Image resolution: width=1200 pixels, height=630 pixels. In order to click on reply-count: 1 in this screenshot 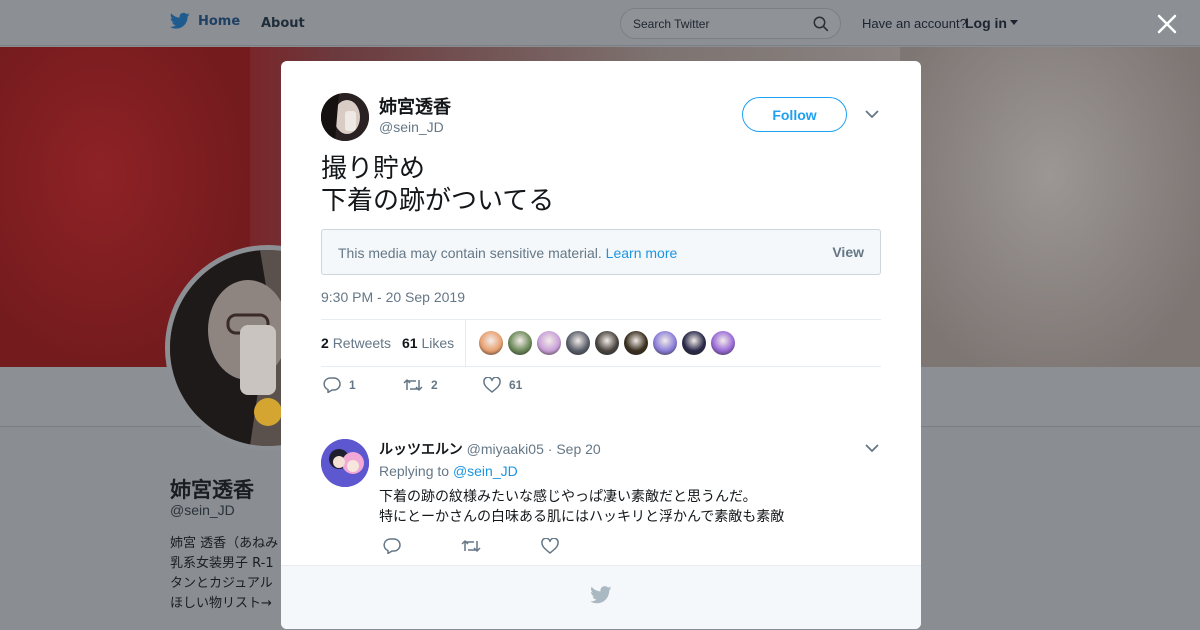, I will do `click(352, 385)`.